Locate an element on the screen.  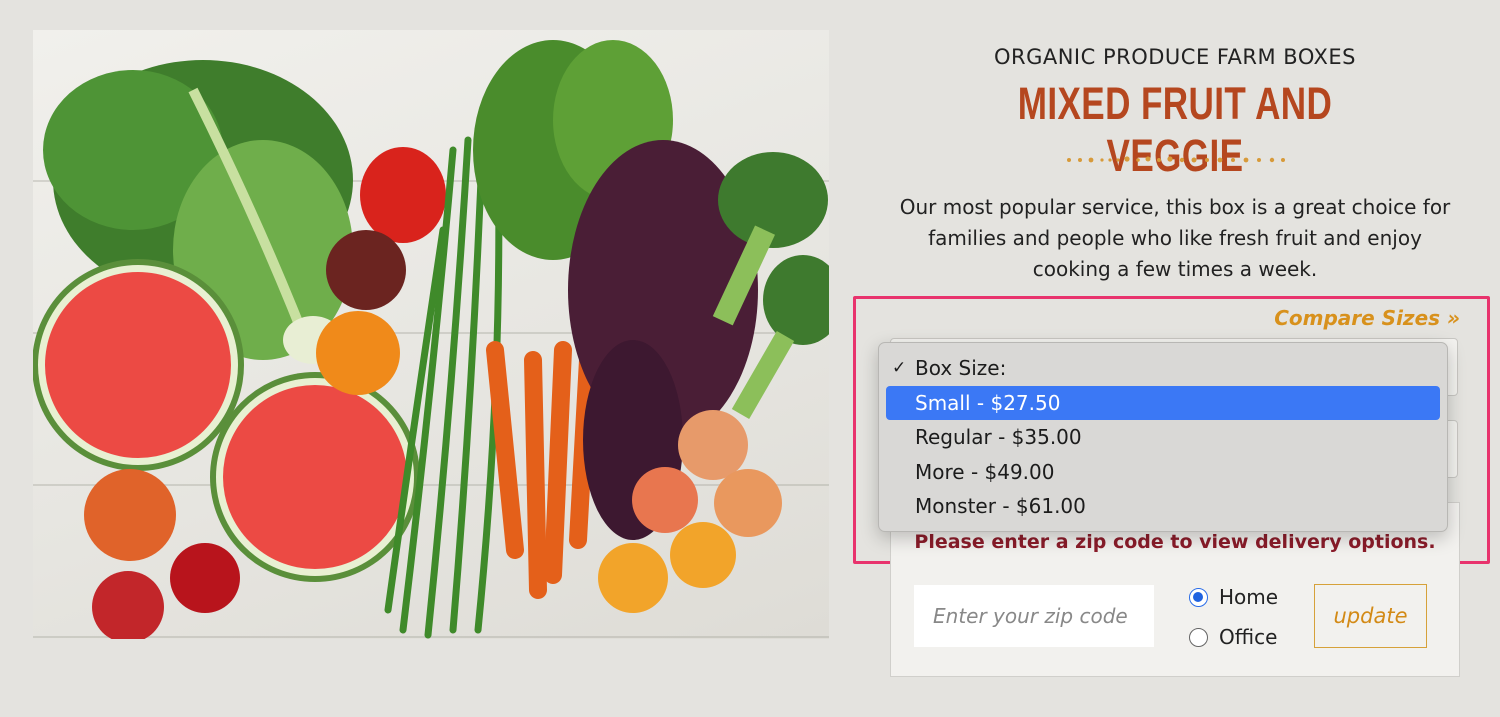
radio-label-office: Office is located at coordinates (1248, 637).